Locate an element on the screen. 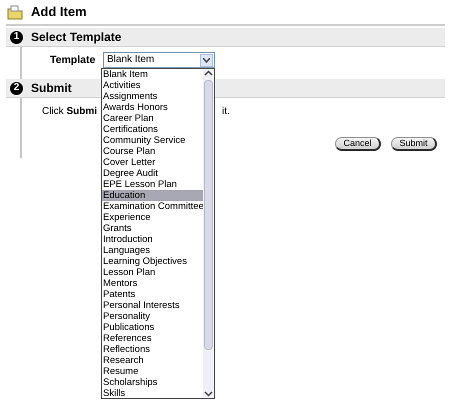 Image resolution: width=451 pixels, height=402 pixels. dropdown-option: Publications is located at coordinates (152, 327).